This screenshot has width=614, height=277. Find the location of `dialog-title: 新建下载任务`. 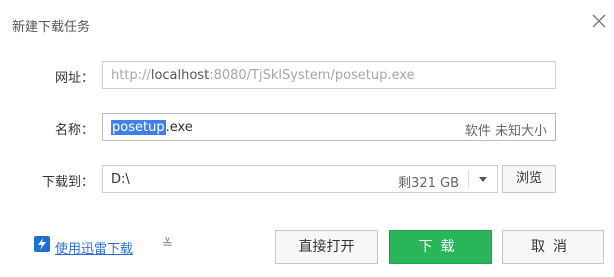

dialog-title: 新建下载任务 is located at coordinates (51, 27).